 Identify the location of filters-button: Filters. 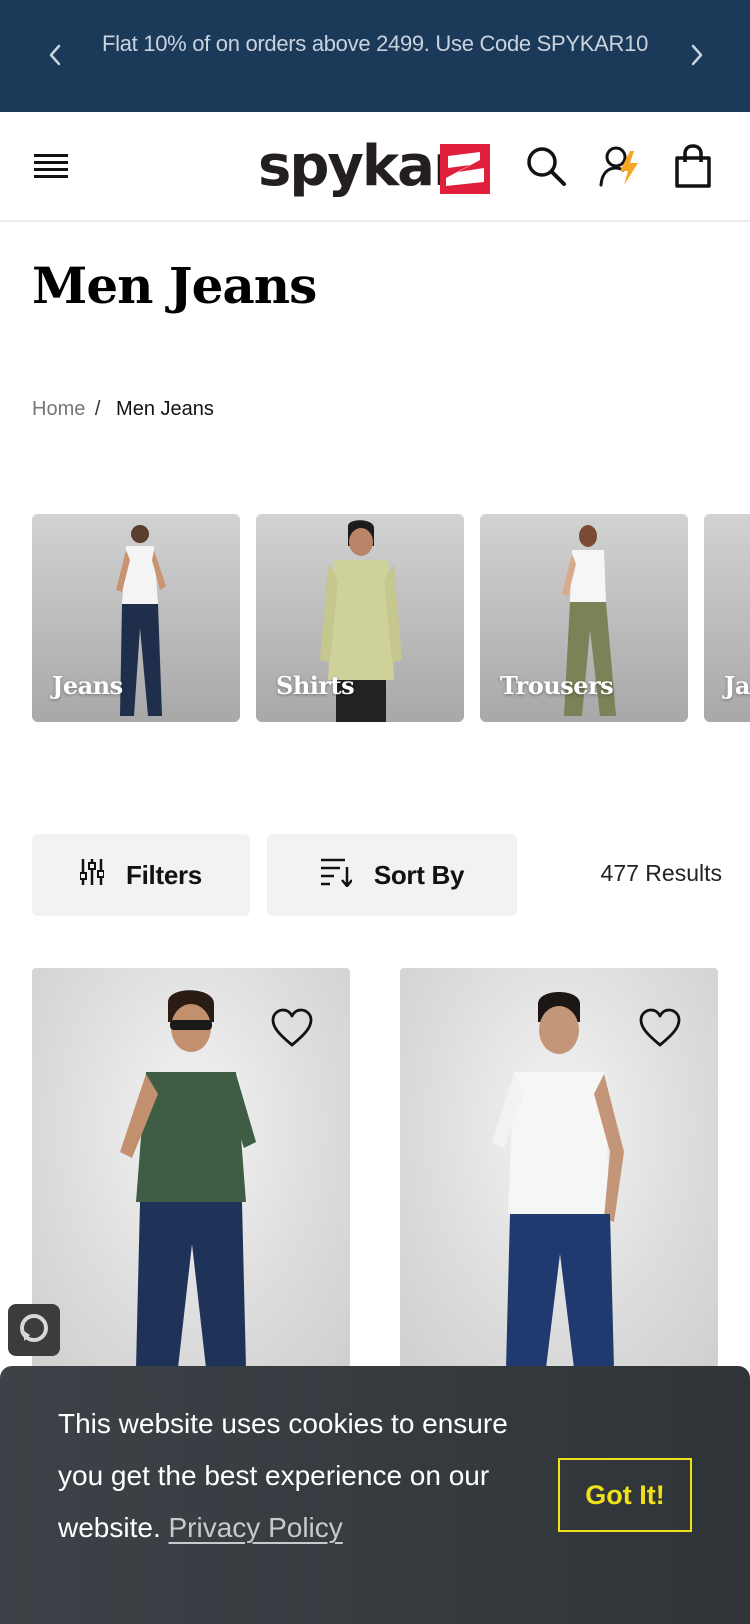
(141, 875).